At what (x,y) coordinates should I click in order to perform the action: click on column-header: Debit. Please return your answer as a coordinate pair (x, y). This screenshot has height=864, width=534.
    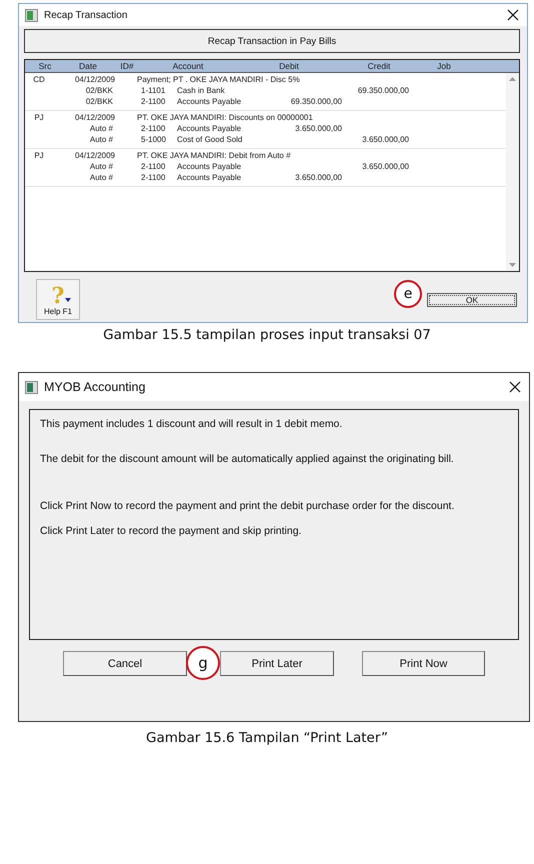
    Looking at the image, I should click on (289, 66).